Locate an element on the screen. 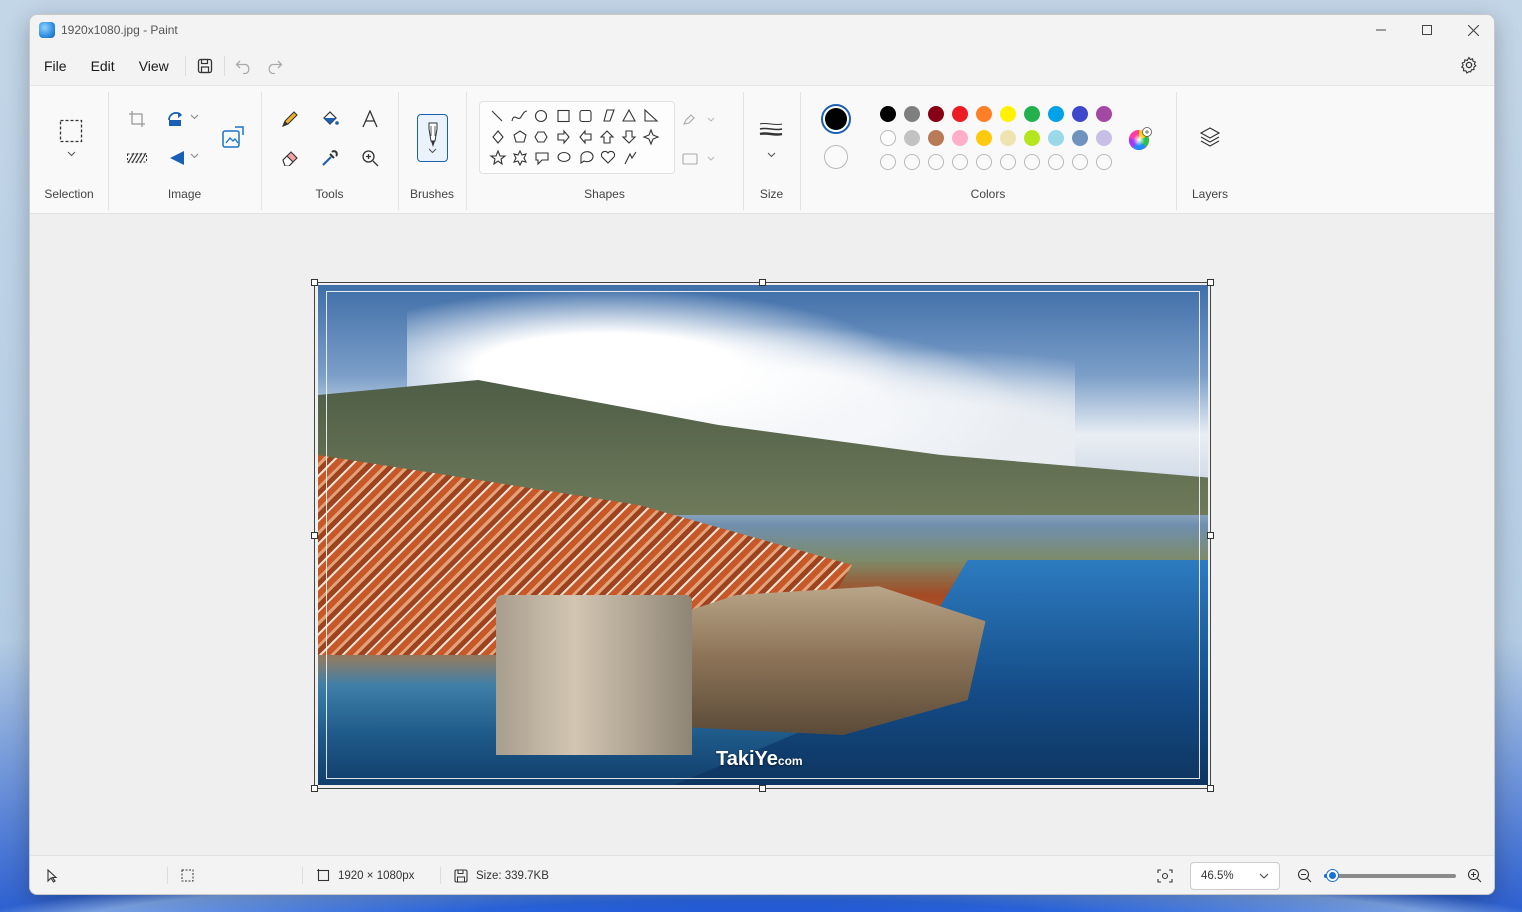 The height and width of the screenshot is (912, 1522). undo-button is located at coordinates (244, 66).